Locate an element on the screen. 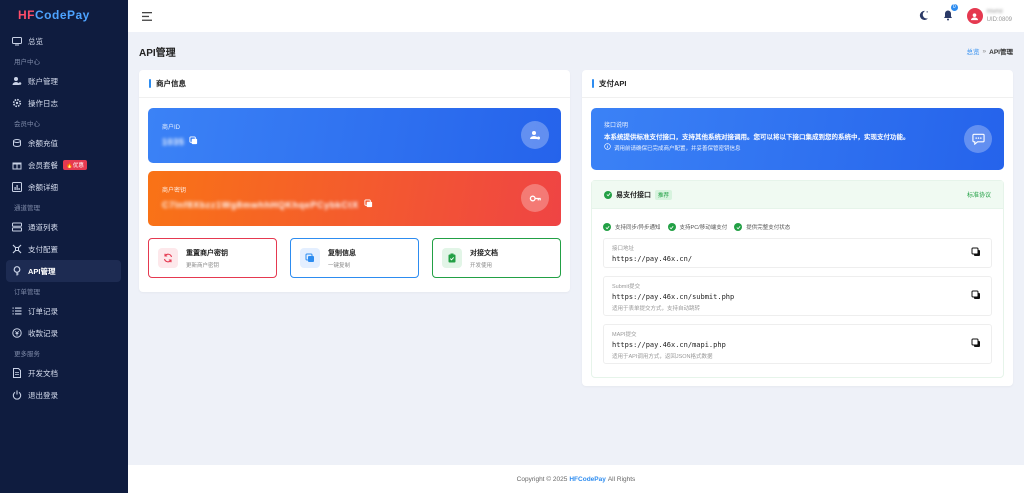 Image resolution: width=1024 pixels, height=493 pixels. key-icon is located at coordinates (17, 271).